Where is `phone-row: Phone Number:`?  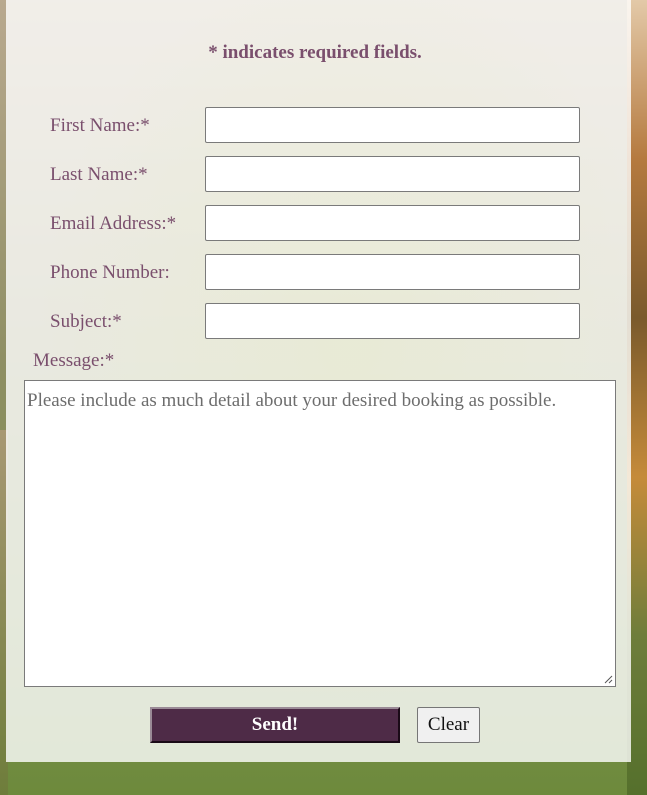 phone-row: Phone Number: is located at coordinates (323, 272).